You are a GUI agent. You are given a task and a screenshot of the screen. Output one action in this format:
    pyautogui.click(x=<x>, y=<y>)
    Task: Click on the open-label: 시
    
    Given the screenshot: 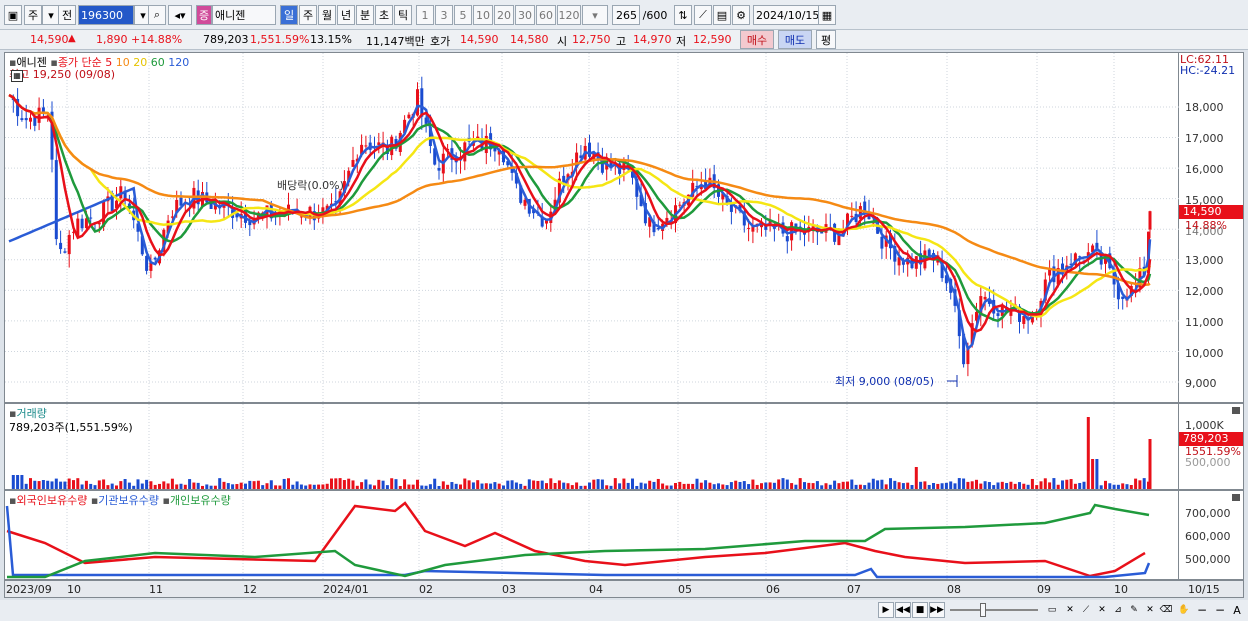 What is the action you would take?
    pyautogui.click(x=562, y=41)
    